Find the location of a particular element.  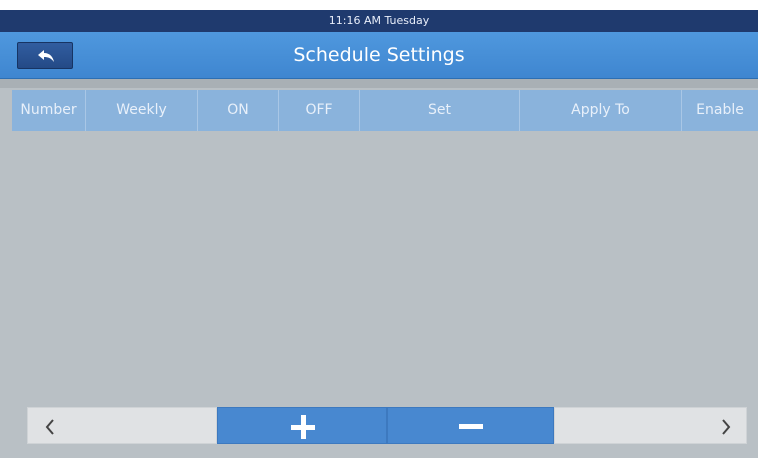

header-separator is located at coordinates (379, 83).